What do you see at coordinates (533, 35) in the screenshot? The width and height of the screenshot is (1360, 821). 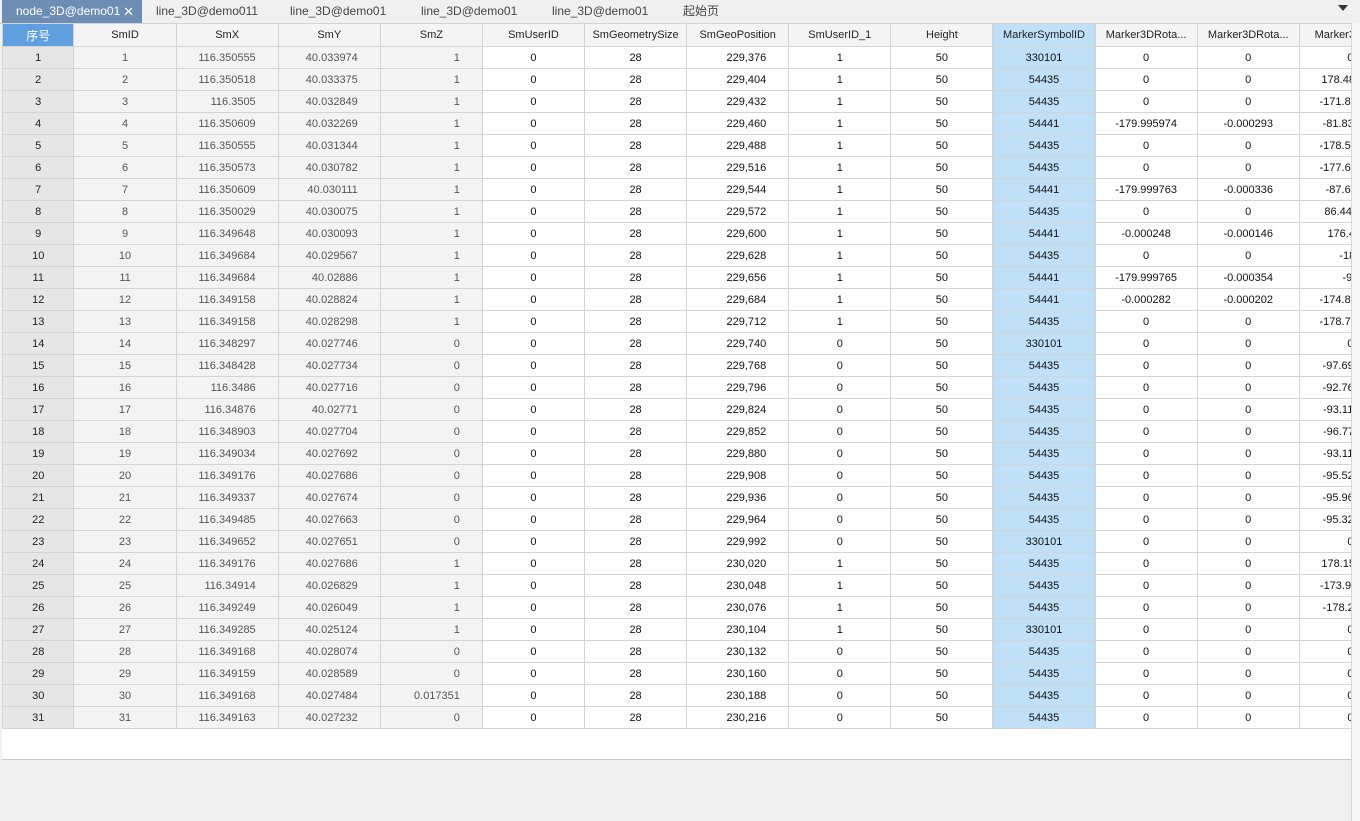 I see `column-header: SmUserID` at bounding box center [533, 35].